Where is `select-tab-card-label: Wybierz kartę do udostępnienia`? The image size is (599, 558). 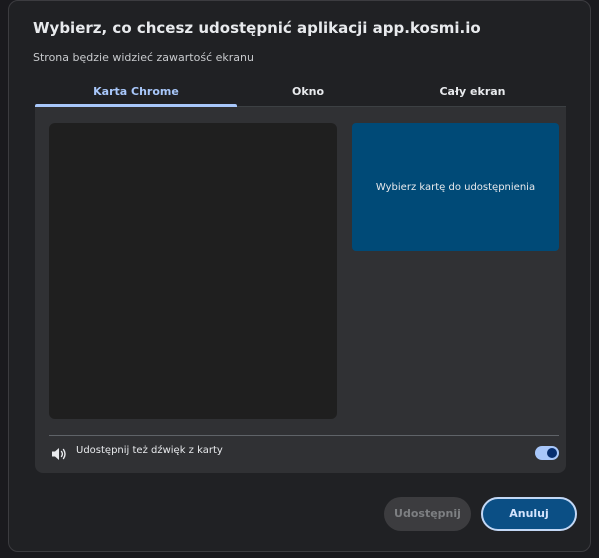
select-tab-card-label: Wybierz kartę do udostępnienia is located at coordinates (455, 187).